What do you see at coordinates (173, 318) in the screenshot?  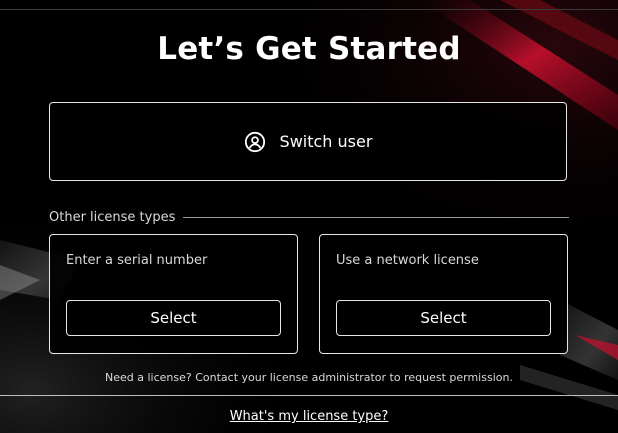 I see `serial-number-select-button: Select` at bounding box center [173, 318].